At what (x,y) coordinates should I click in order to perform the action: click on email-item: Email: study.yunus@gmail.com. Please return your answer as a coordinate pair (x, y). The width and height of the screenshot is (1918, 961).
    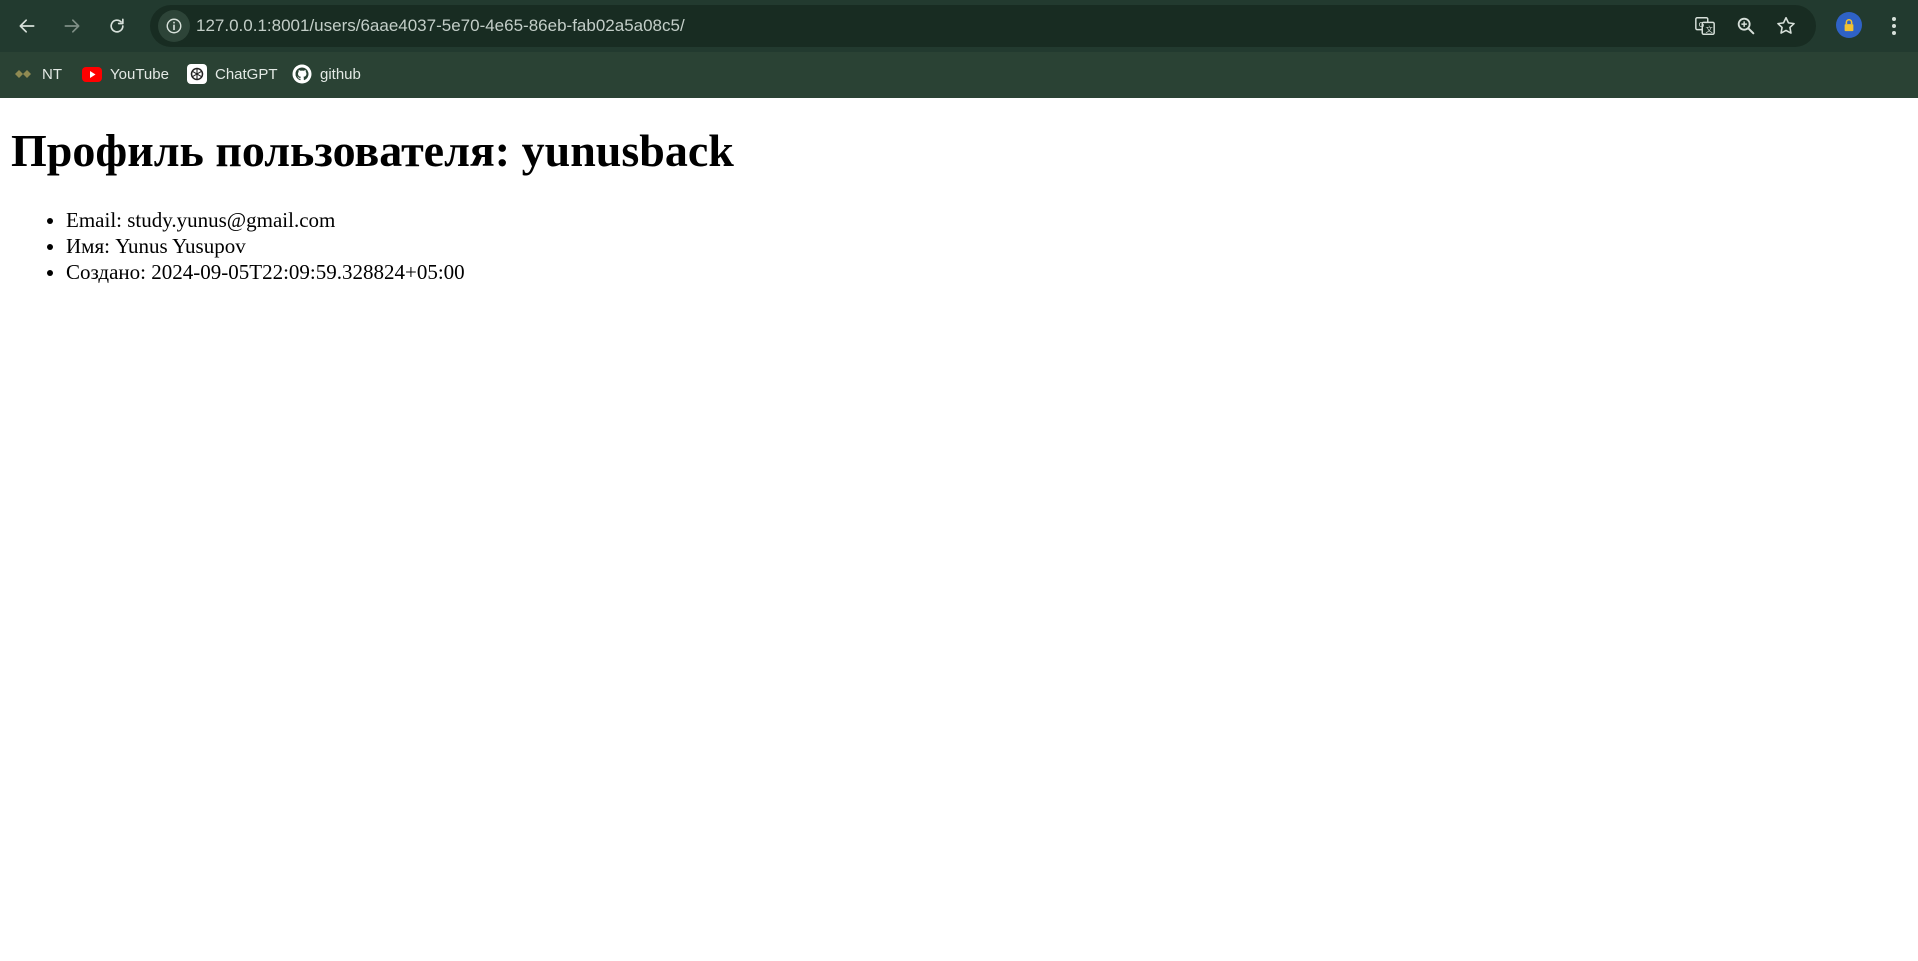
    Looking at the image, I should click on (265, 220).